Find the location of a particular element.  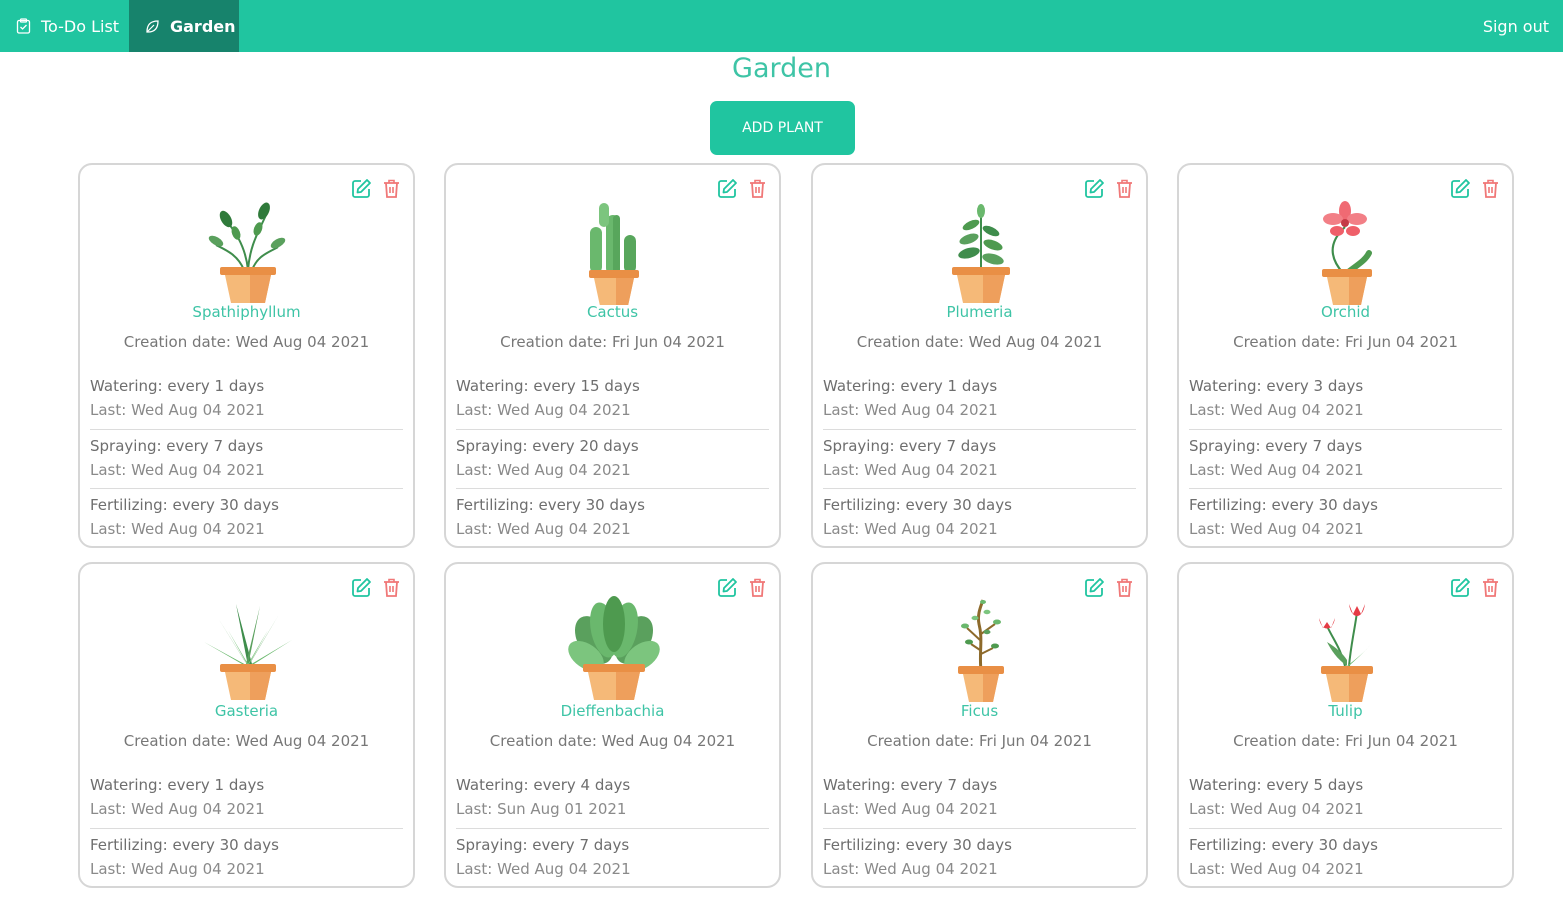

page-title: Garden is located at coordinates (781, 68).